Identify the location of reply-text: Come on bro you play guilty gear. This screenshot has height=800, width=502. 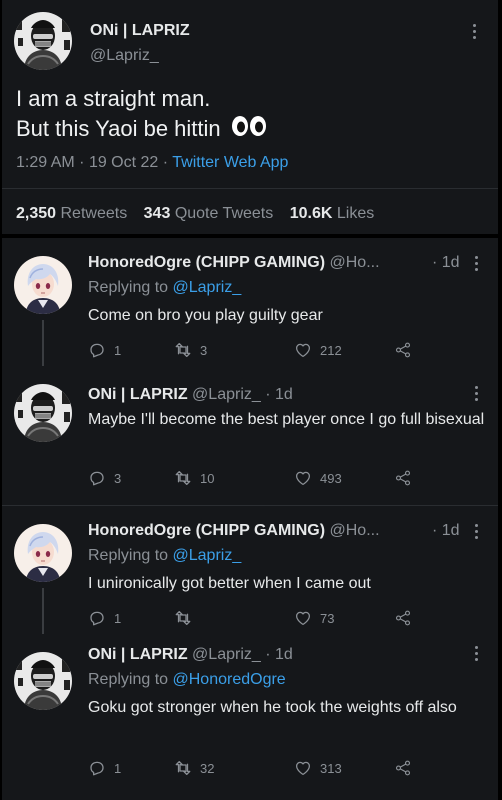
(205, 315).